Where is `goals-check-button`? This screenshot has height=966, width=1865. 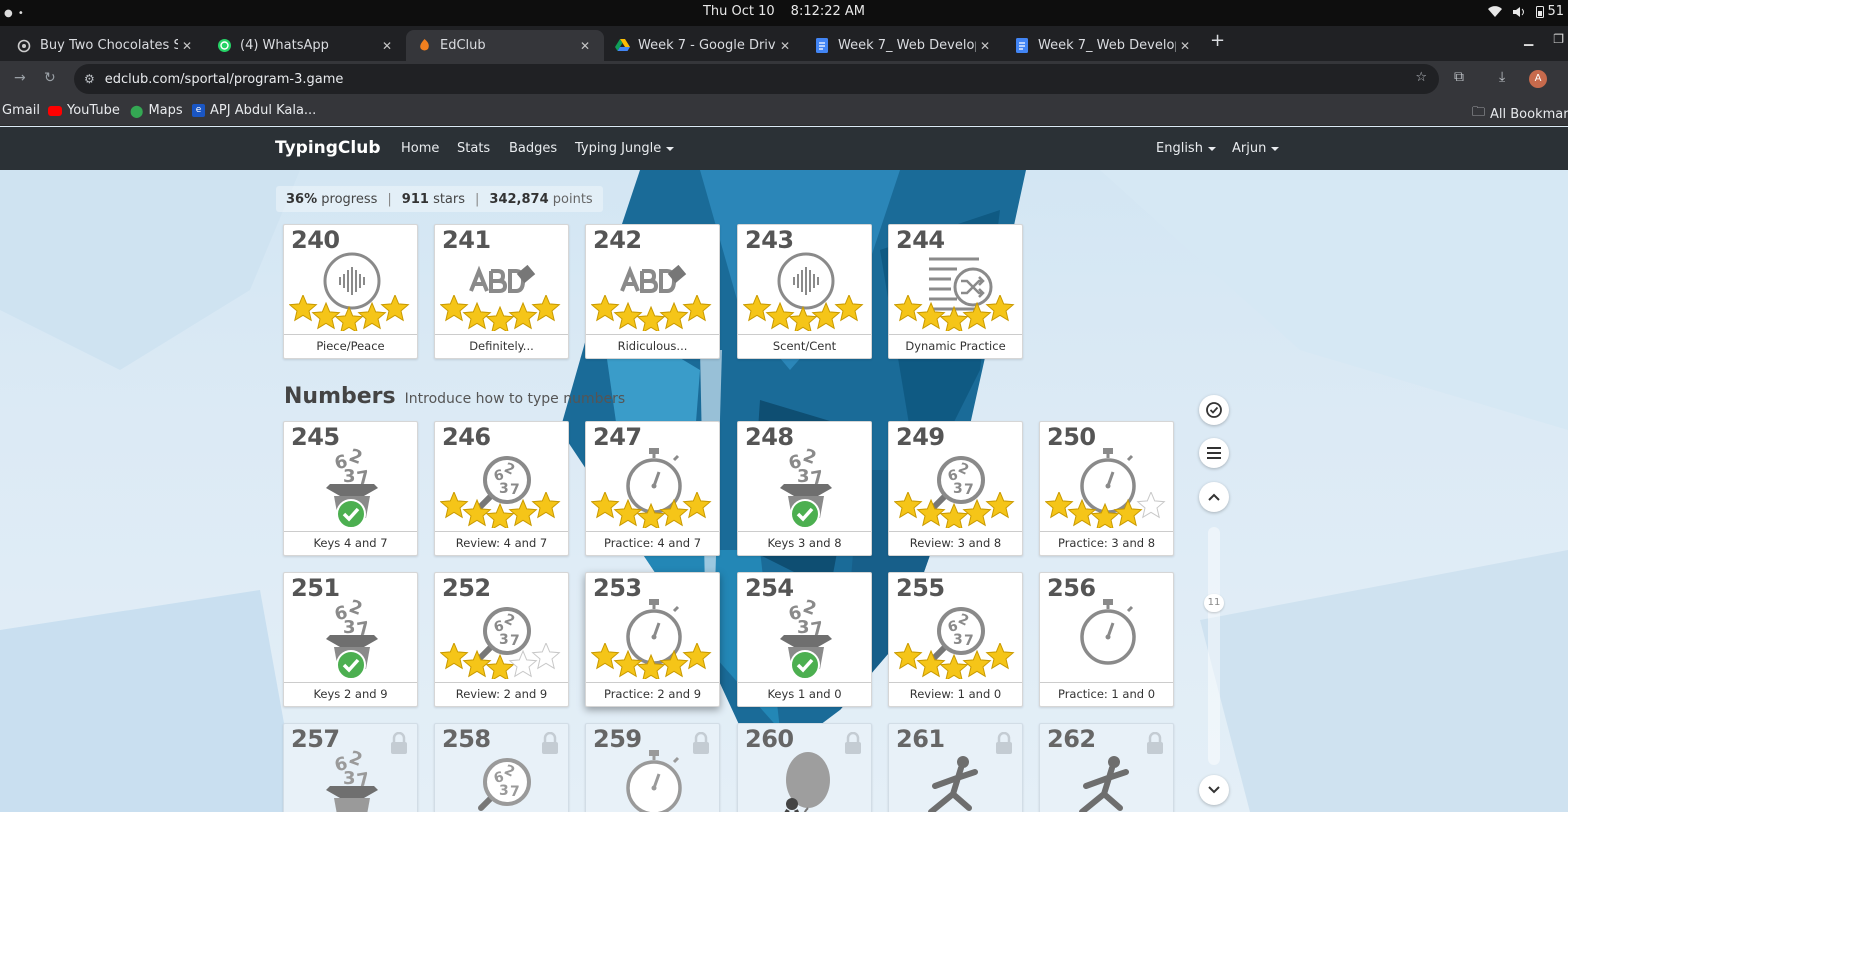 goals-check-button is located at coordinates (1214, 410).